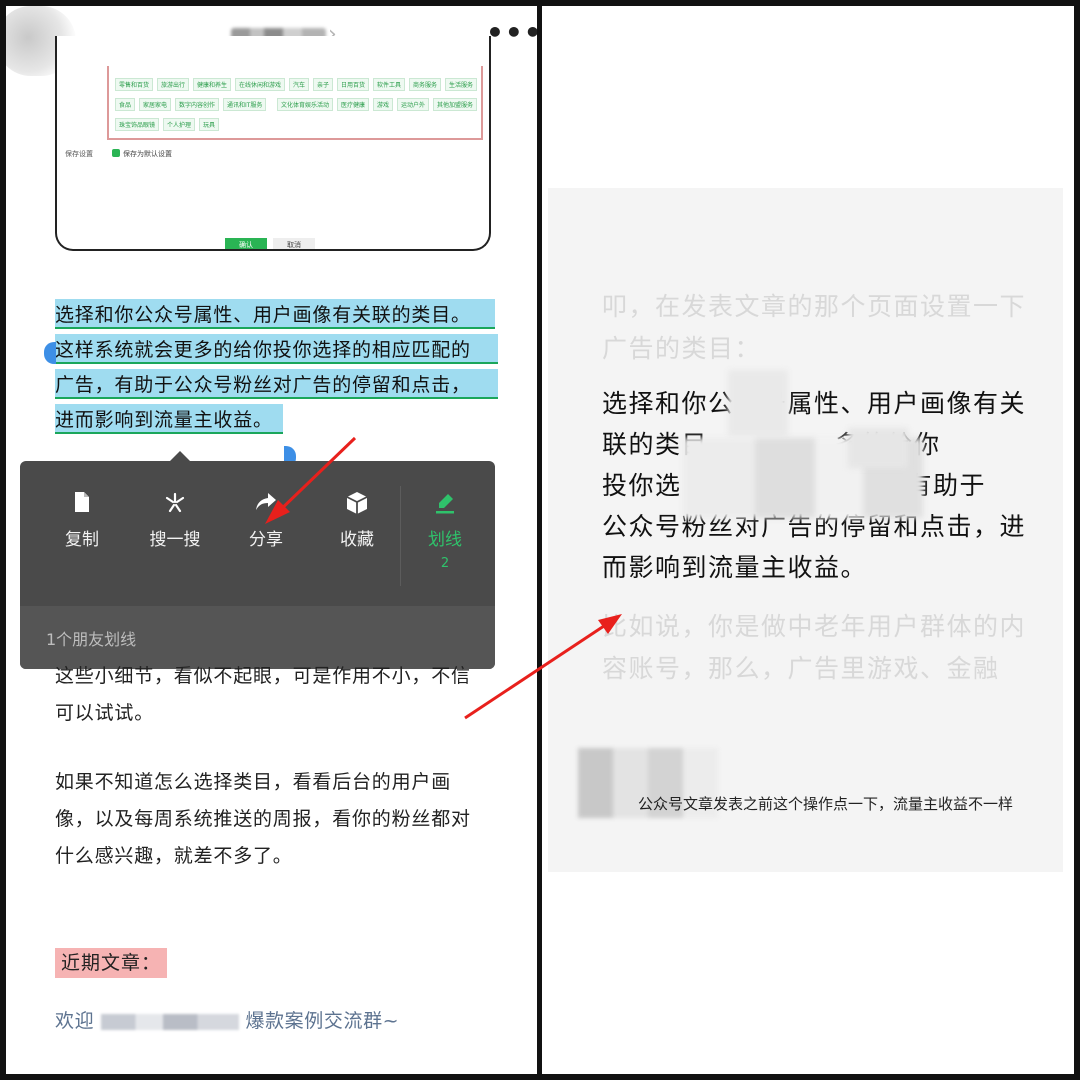 The width and height of the screenshot is (1080, 1080). Describe the element at coordinates (305, 104) in the screenshot. I see `category-tag: 文化体育娱乐活动` at that location.